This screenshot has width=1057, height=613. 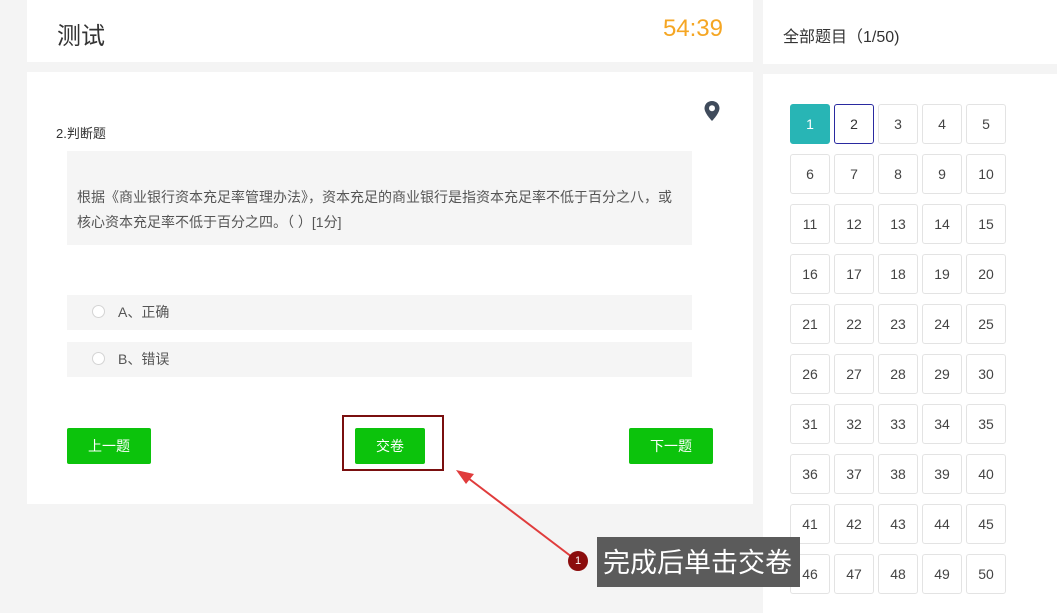 I want to click on radio-button-b, so click(x=98, y=358).